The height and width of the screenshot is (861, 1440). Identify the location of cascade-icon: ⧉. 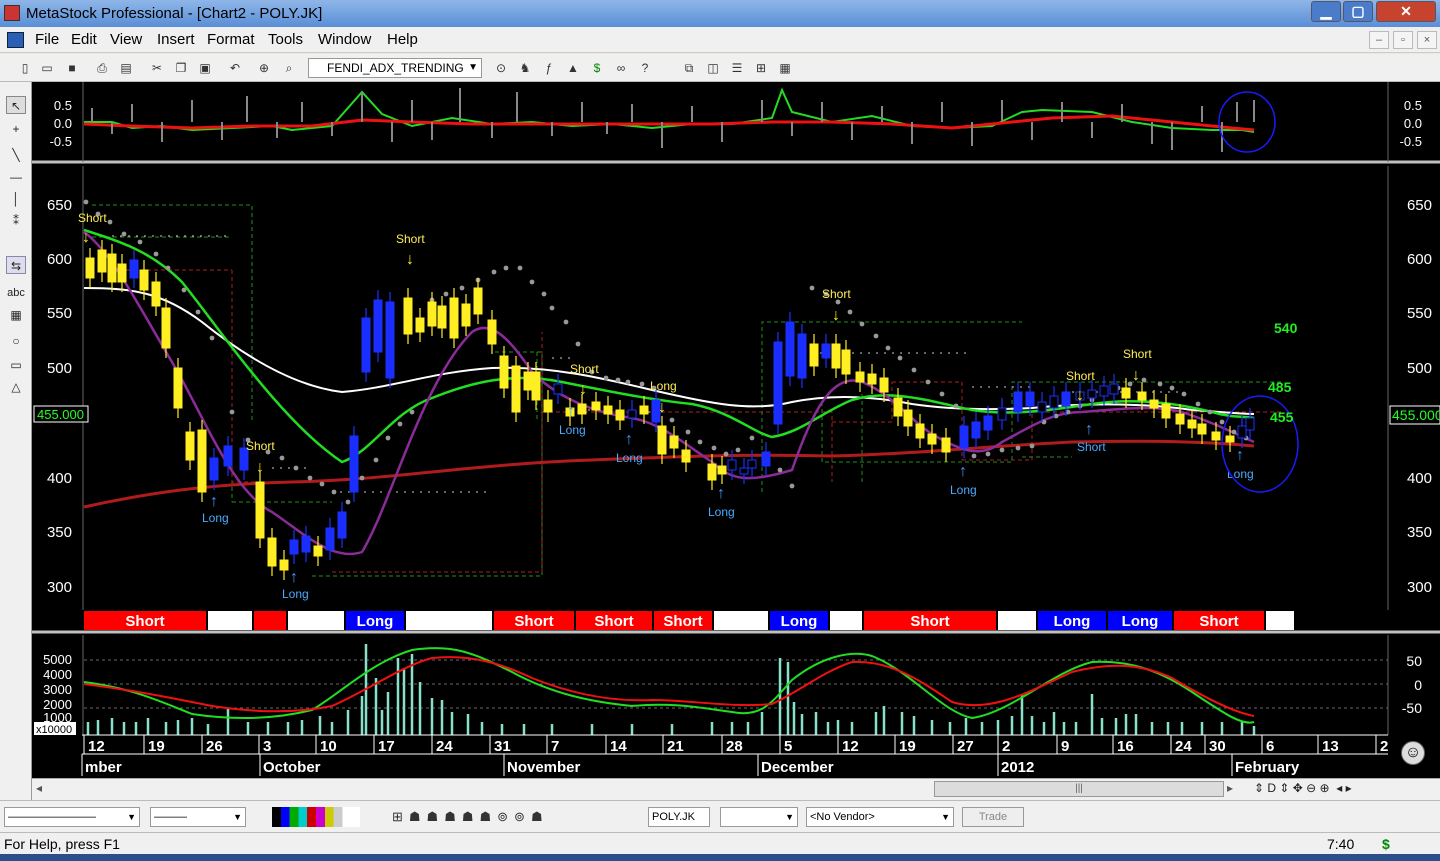
(689, 68).